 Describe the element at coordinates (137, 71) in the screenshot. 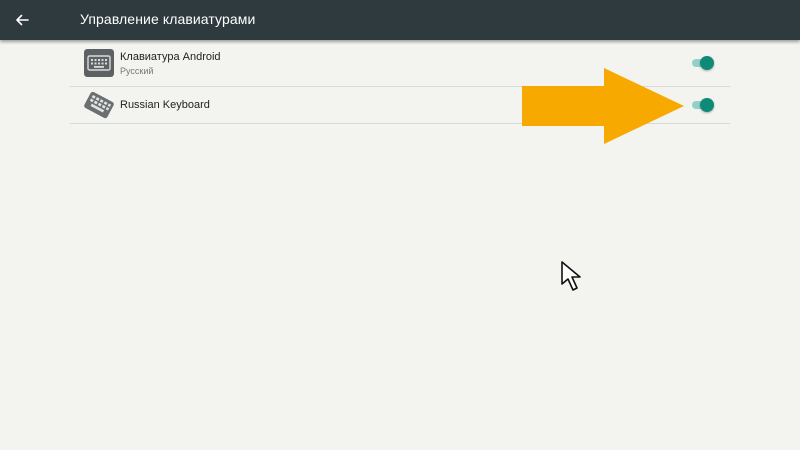

I see `keyboard-language: Русский` at that location.